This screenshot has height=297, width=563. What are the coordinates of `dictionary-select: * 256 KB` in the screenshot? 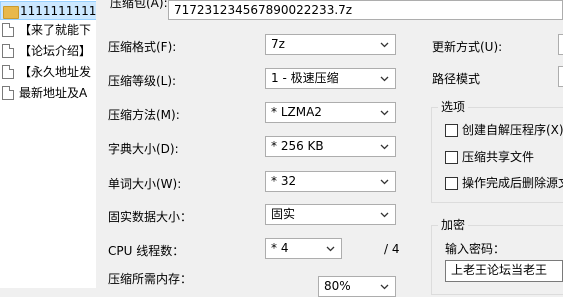 It's located at (330, 146).